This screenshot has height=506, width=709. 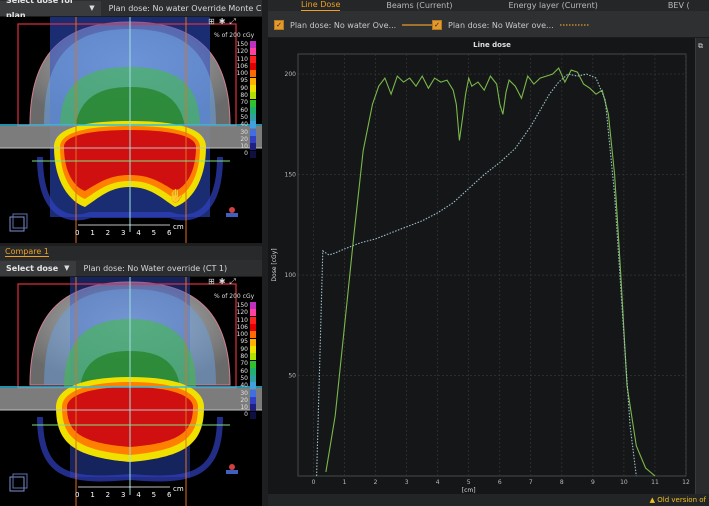 I want to click on compare-legend-value: 90, so click(x=244, y=349).